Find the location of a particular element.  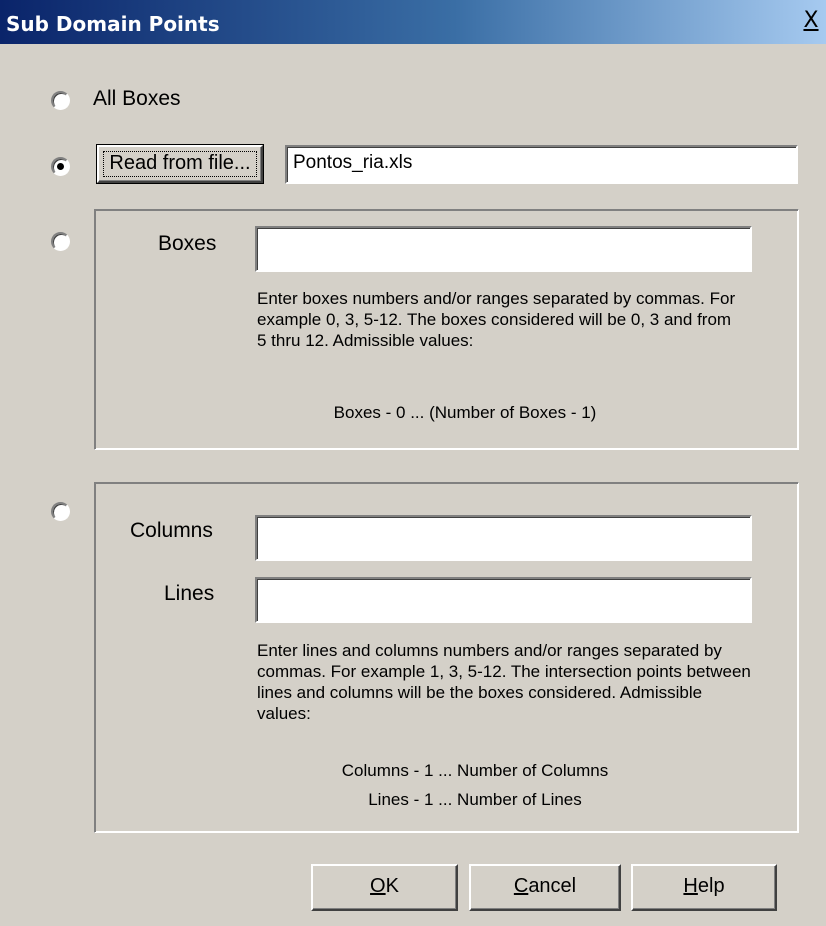

title-bar: Sub Domain Points X is located at coordinates (413, 22).